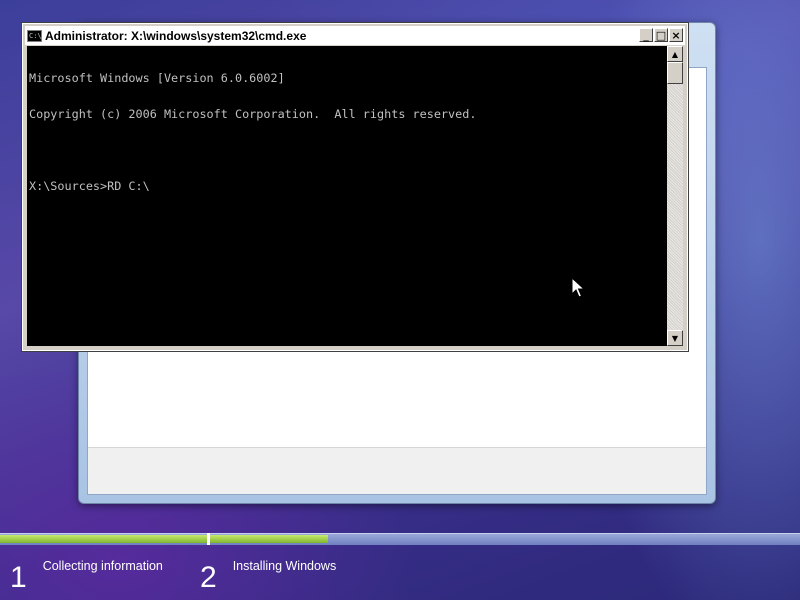 The height and width of the screenshot is (600, 800). What do you see at coordinates (157, 78) in the screenshot?
I see `console-line: Microsoft Windows [Version 6.0.6002]` at bounding box center [157, 78].